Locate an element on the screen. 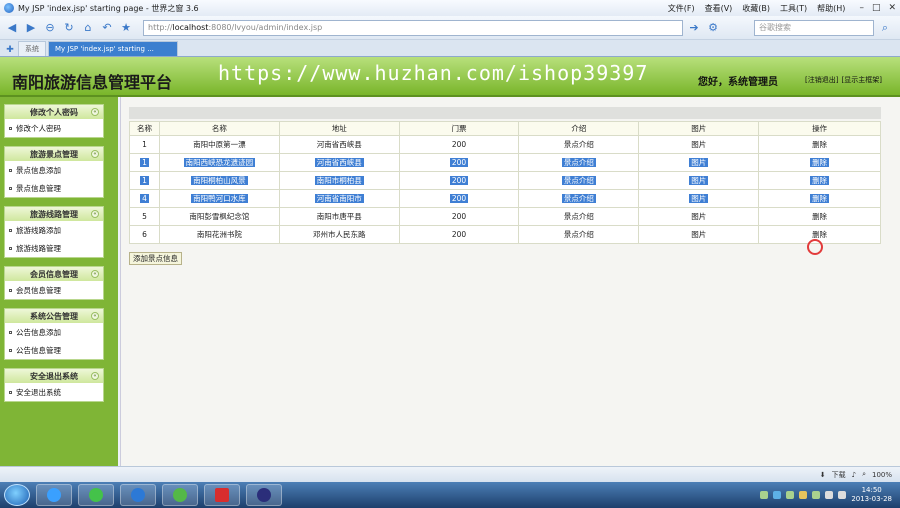  stop-icon: ⊖ is located at coordinates (50, 28).